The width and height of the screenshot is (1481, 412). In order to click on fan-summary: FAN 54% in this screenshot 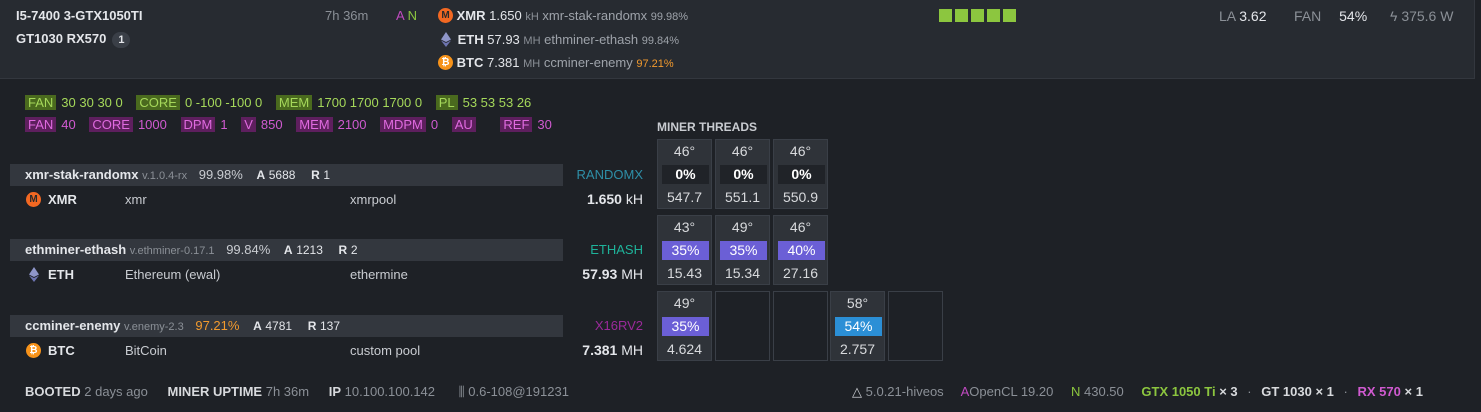, I will do `click(1330, 16)`.